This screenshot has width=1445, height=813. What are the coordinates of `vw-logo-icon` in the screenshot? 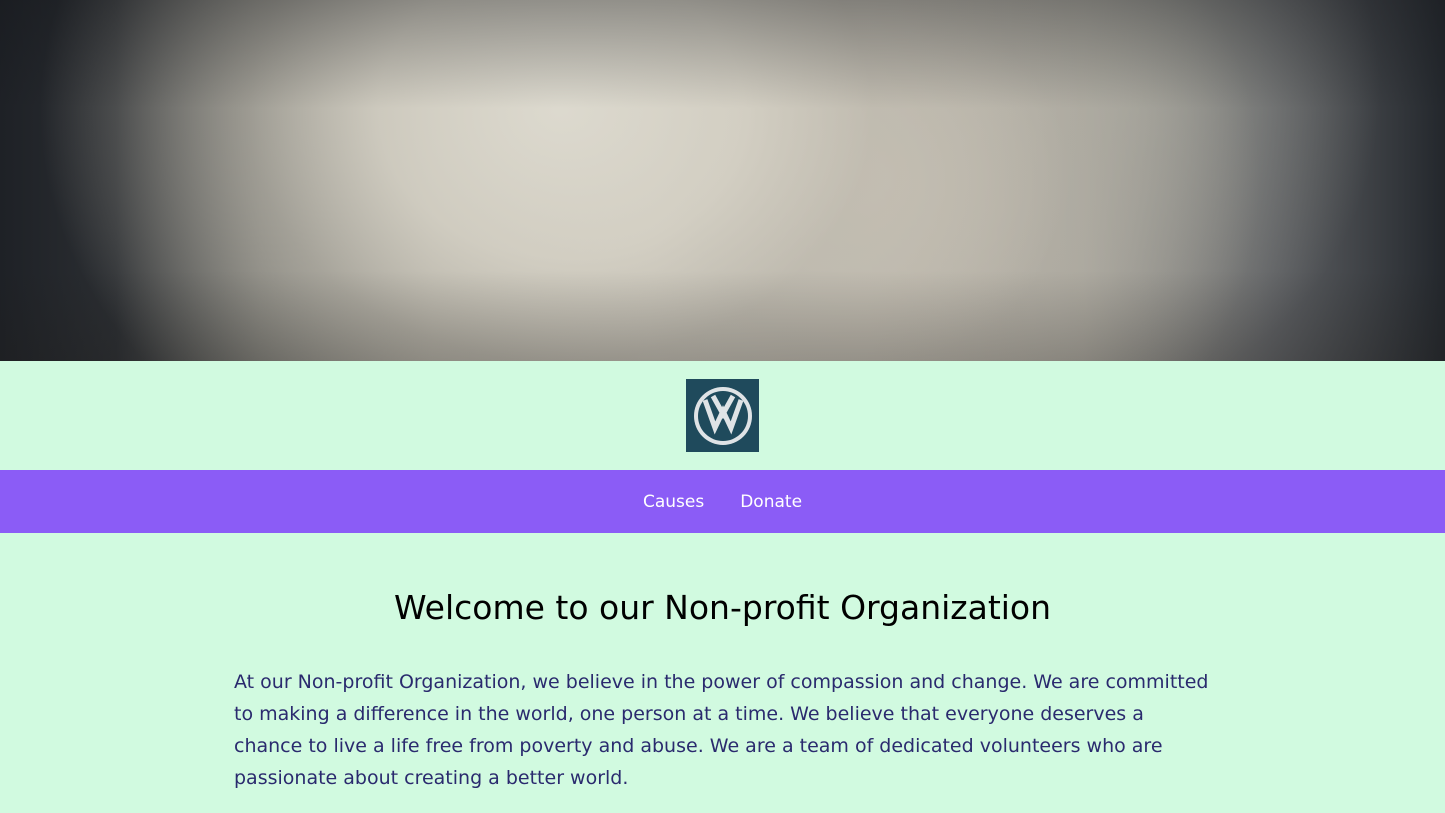 It's located at (722, 415).